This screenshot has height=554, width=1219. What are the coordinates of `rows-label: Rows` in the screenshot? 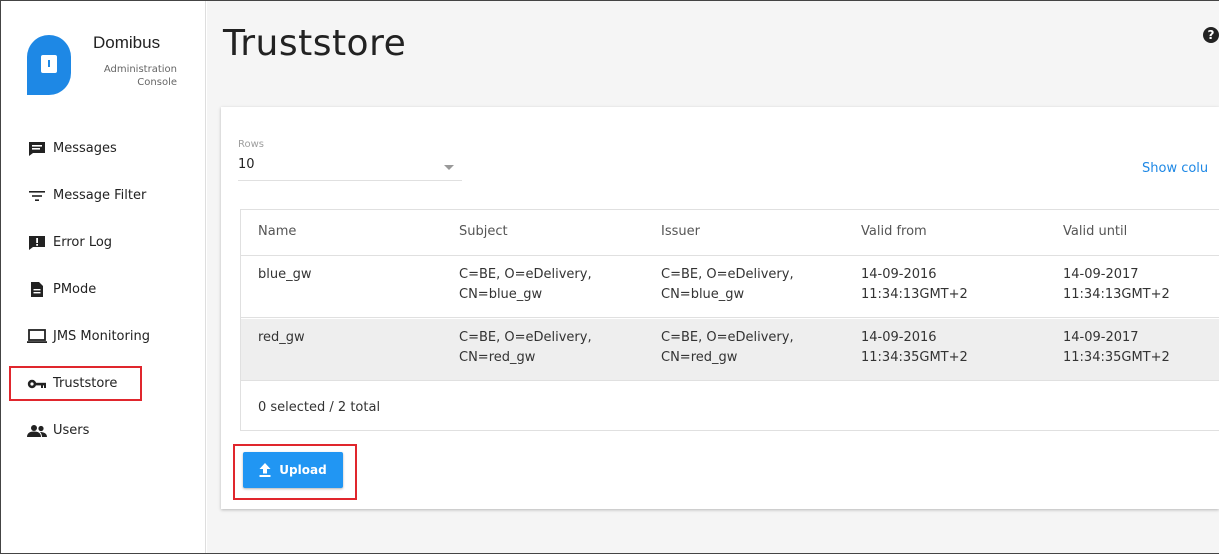 It's located at (251, 144).